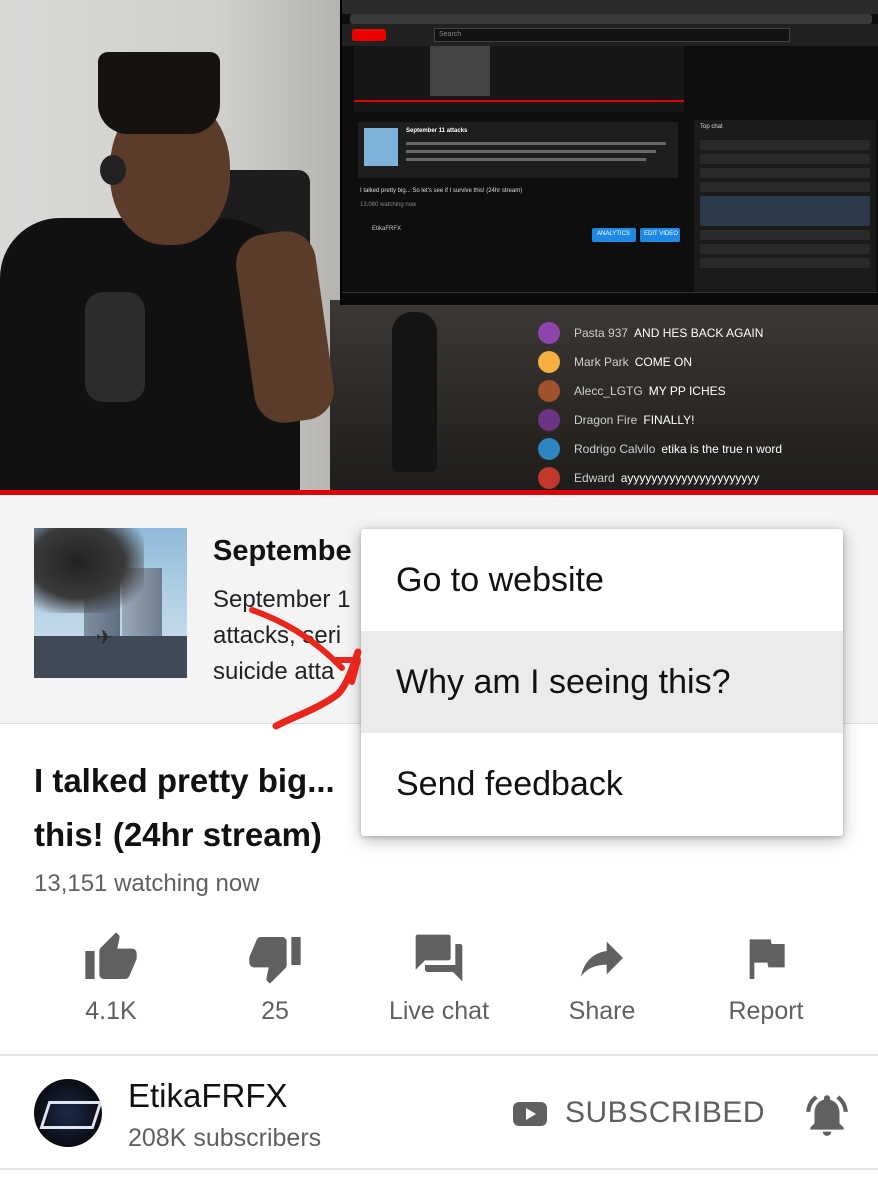  What do you see at coordinates (111, 1011) in the screenshot?
I see `like-count: 4.1K` at bounding box center [111, 1011].